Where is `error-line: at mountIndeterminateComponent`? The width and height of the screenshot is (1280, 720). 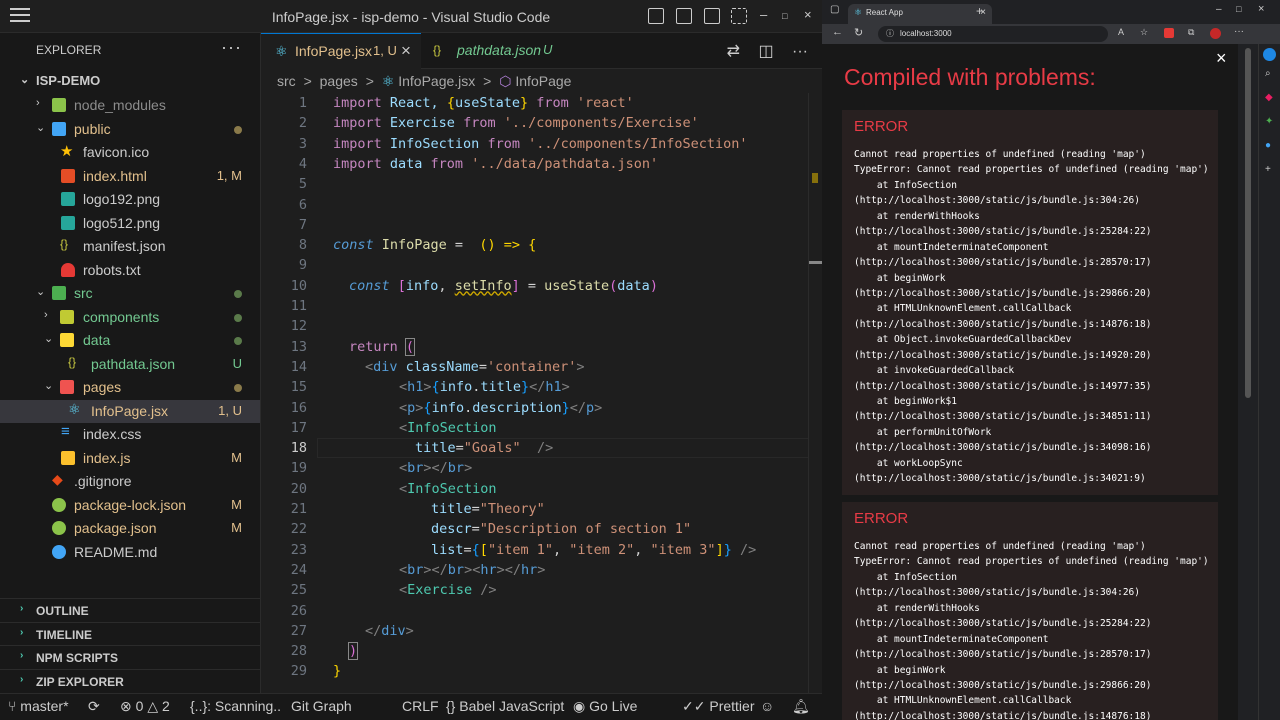 error-line: at mountIndeterminateComponent is located at coordinates (951, 639).